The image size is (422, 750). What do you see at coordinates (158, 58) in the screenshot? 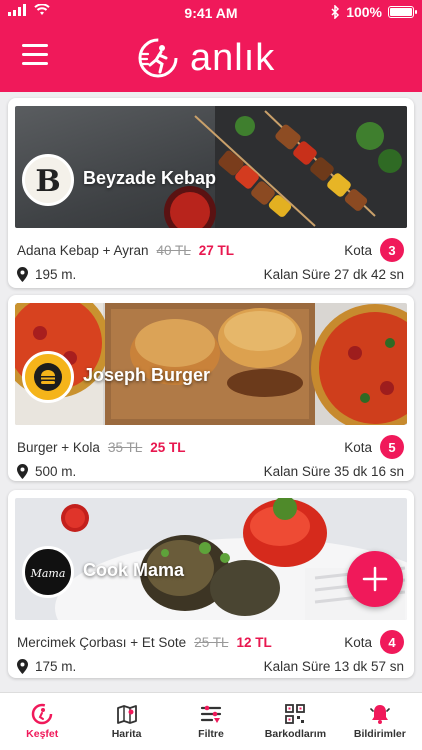
I see `runner-clock-icon` at bounding box center [158, 58].